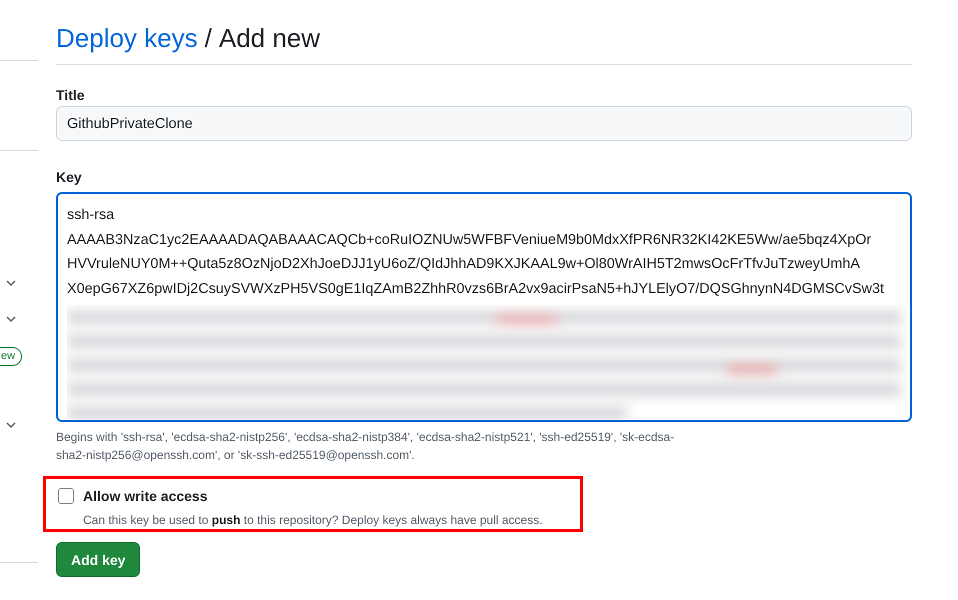 The image size is (958, 600). What do you see at coordinates (313, 519) in the screenshot?
I see `write-access-description: Can this key be used to push to this repository? Deploy keys always have pull access.` at bounding box center [313, 519].